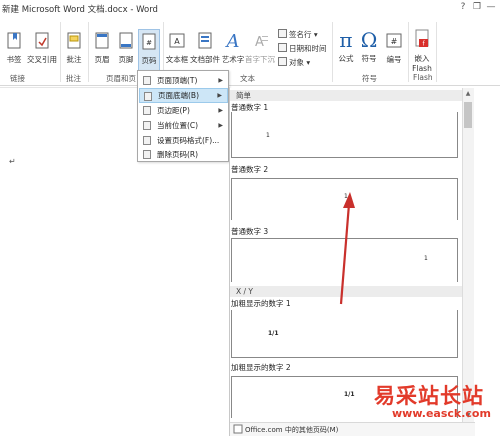 This screenshot has height=436, width=500. I want to click on footer-label: 页脚, so click(126, 59).